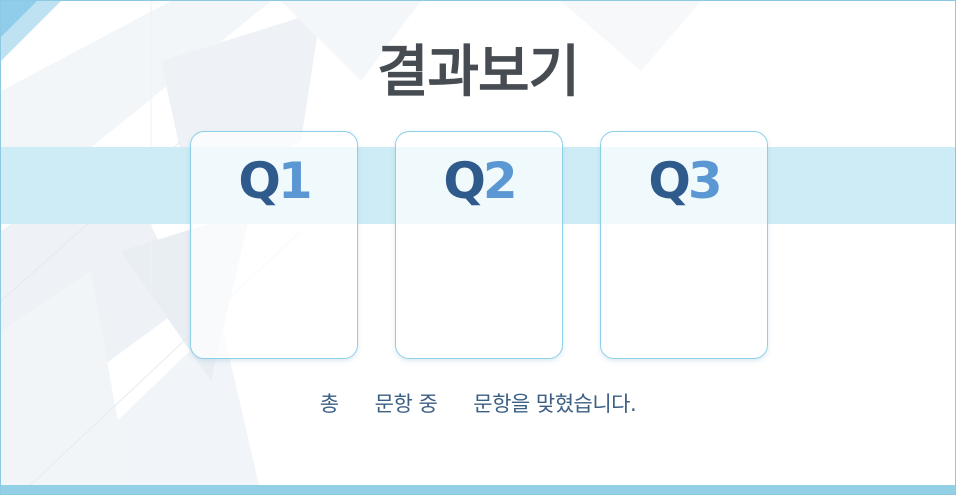 The image size is (956, 495). I want to click on result-summary: 총 문항 중 문항을 맞혔습니다., so click(478, 403).